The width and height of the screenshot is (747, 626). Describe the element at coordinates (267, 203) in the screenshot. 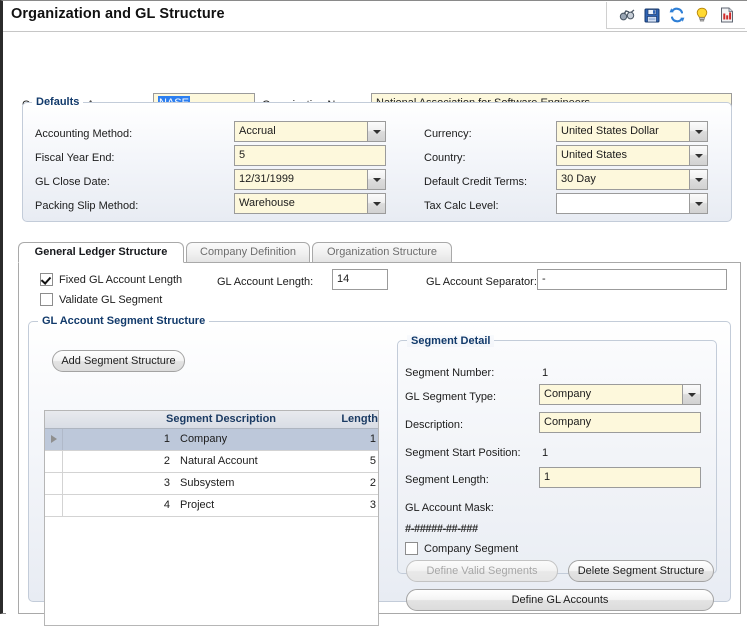

I see `packing-slip-method-value: Warehouse` at that location.